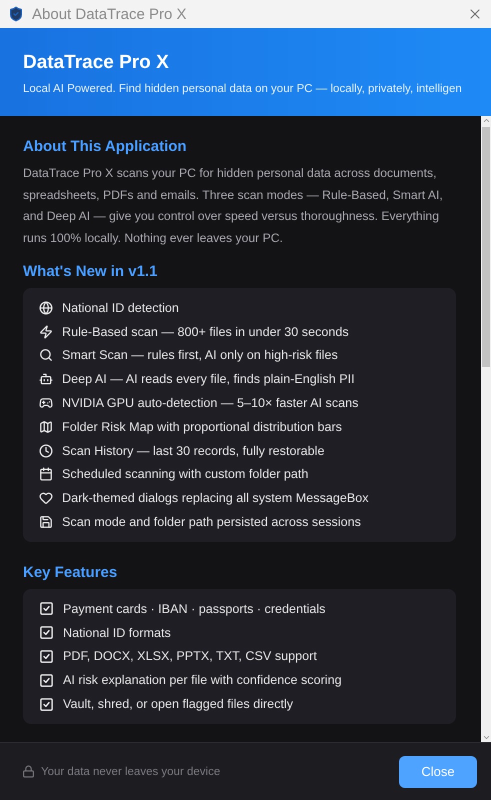  What do you see at coordinates (190, 656) in the screenshot?
I see `feature-item: PDF, DOCX, XLSX, PPTX, TXT, CSV support` at bounding box center [190, 656].